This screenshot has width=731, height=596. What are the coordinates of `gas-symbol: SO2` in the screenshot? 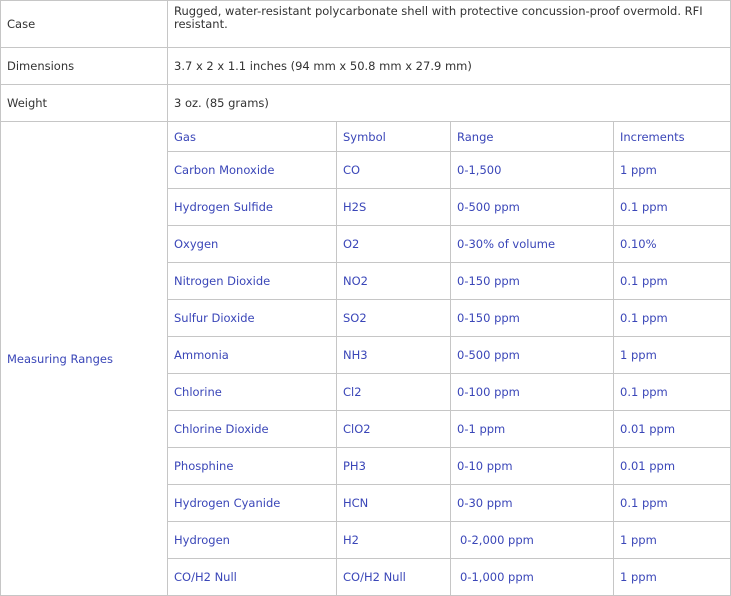 It's located at (393, 318).